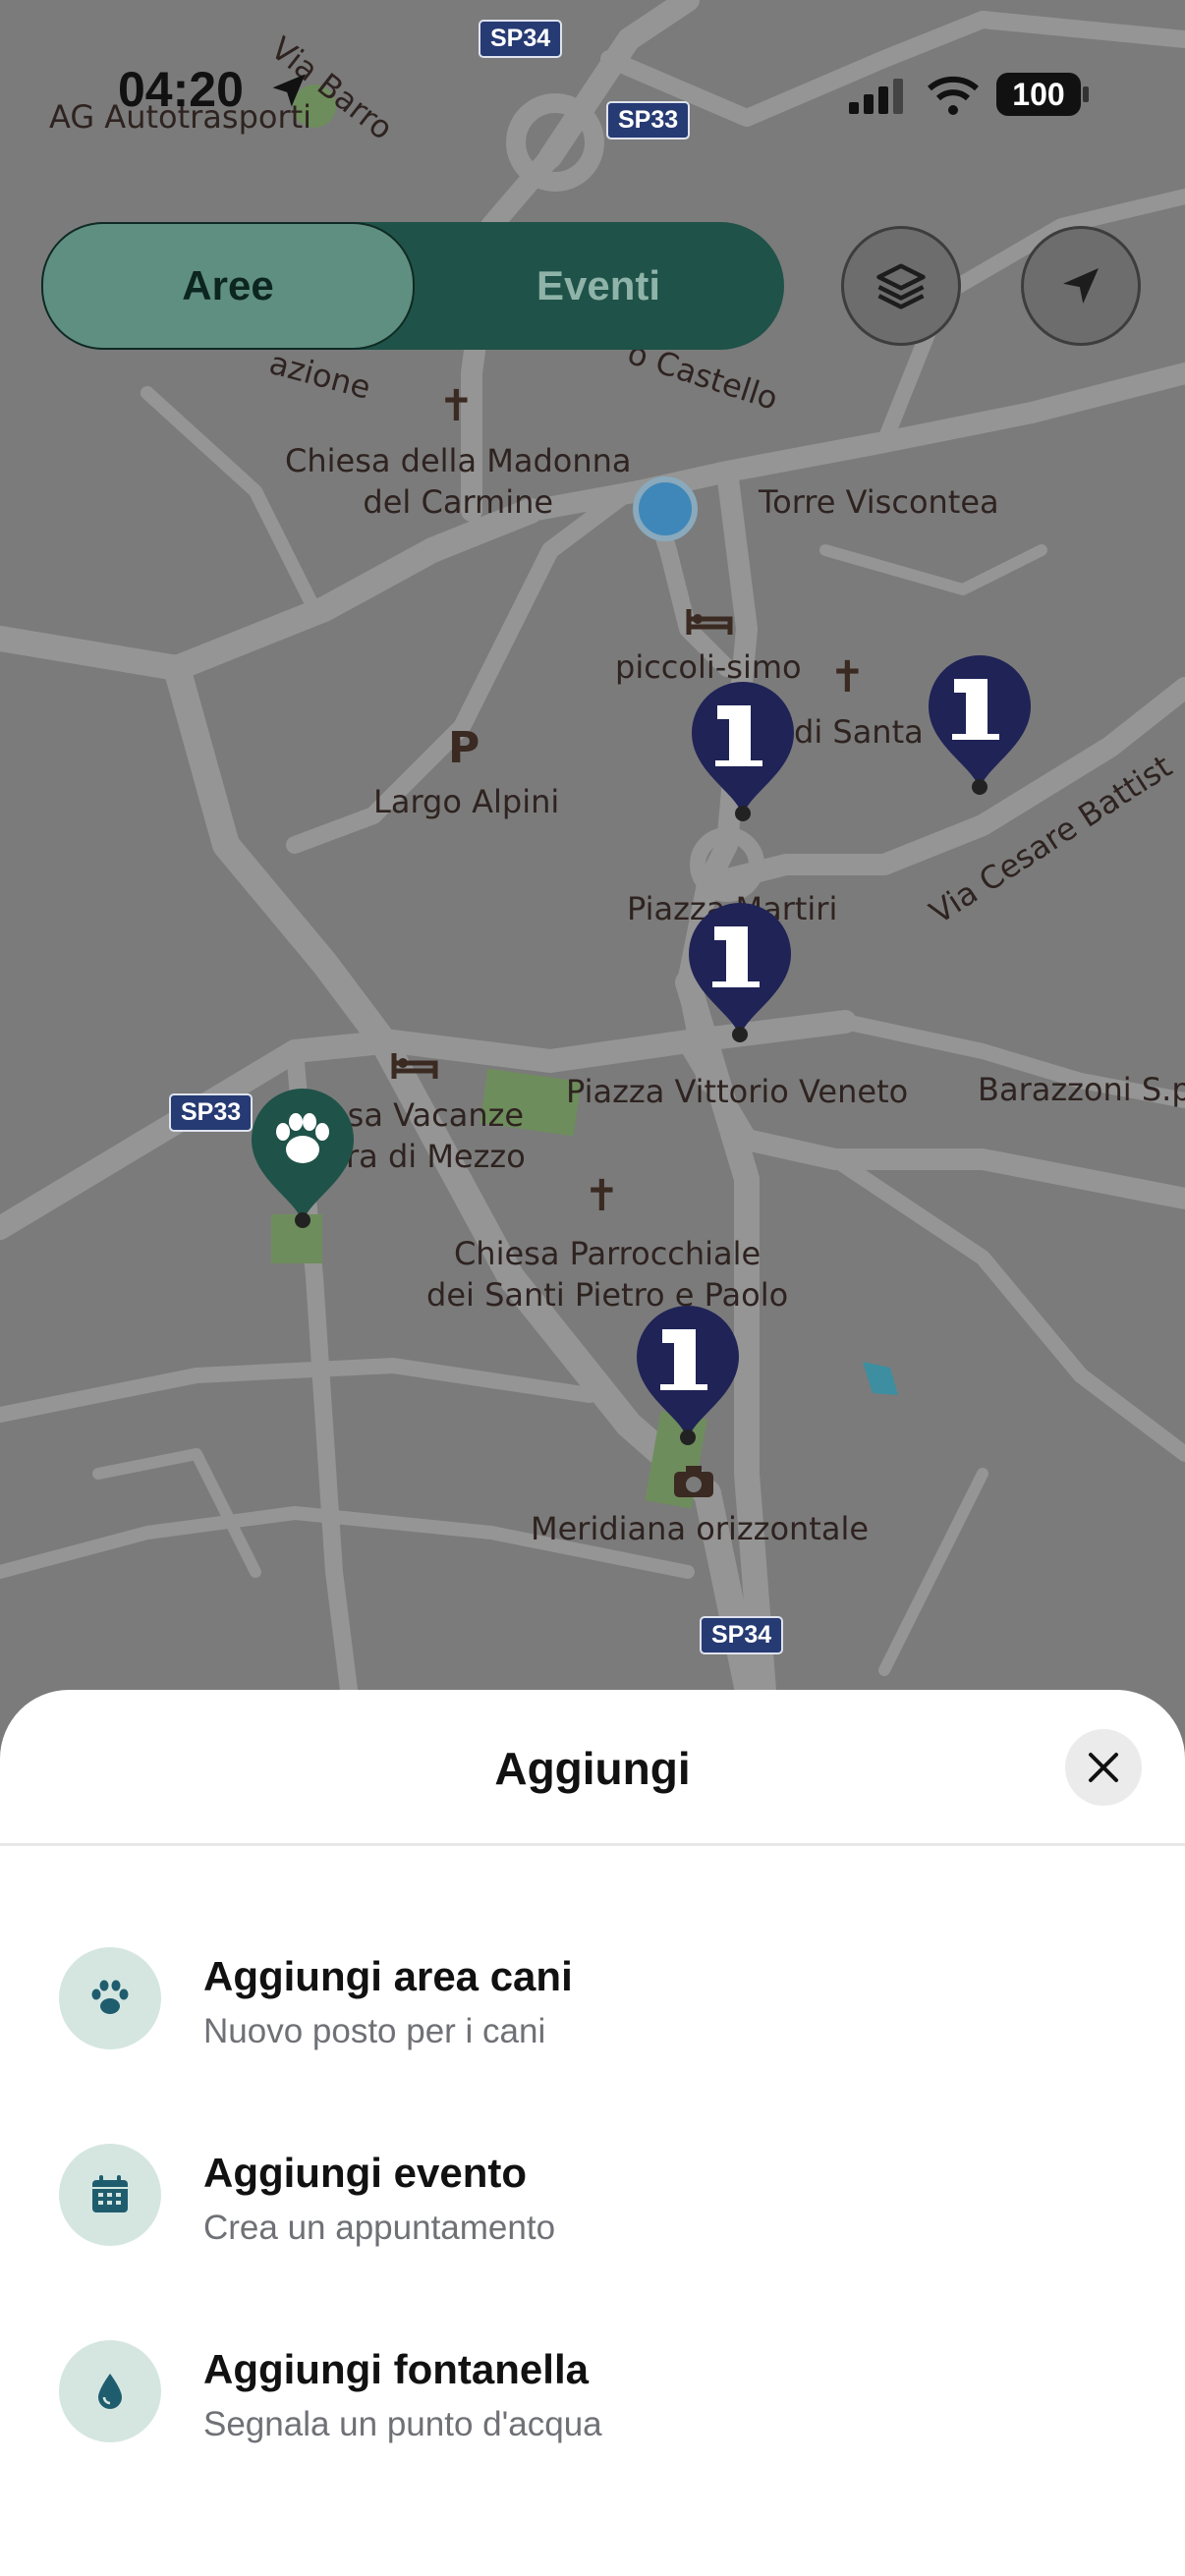 Image resolution: width=1185 pixels, height=2576 pixels. I want to click on map-label: di Santa, so click(859, 732).